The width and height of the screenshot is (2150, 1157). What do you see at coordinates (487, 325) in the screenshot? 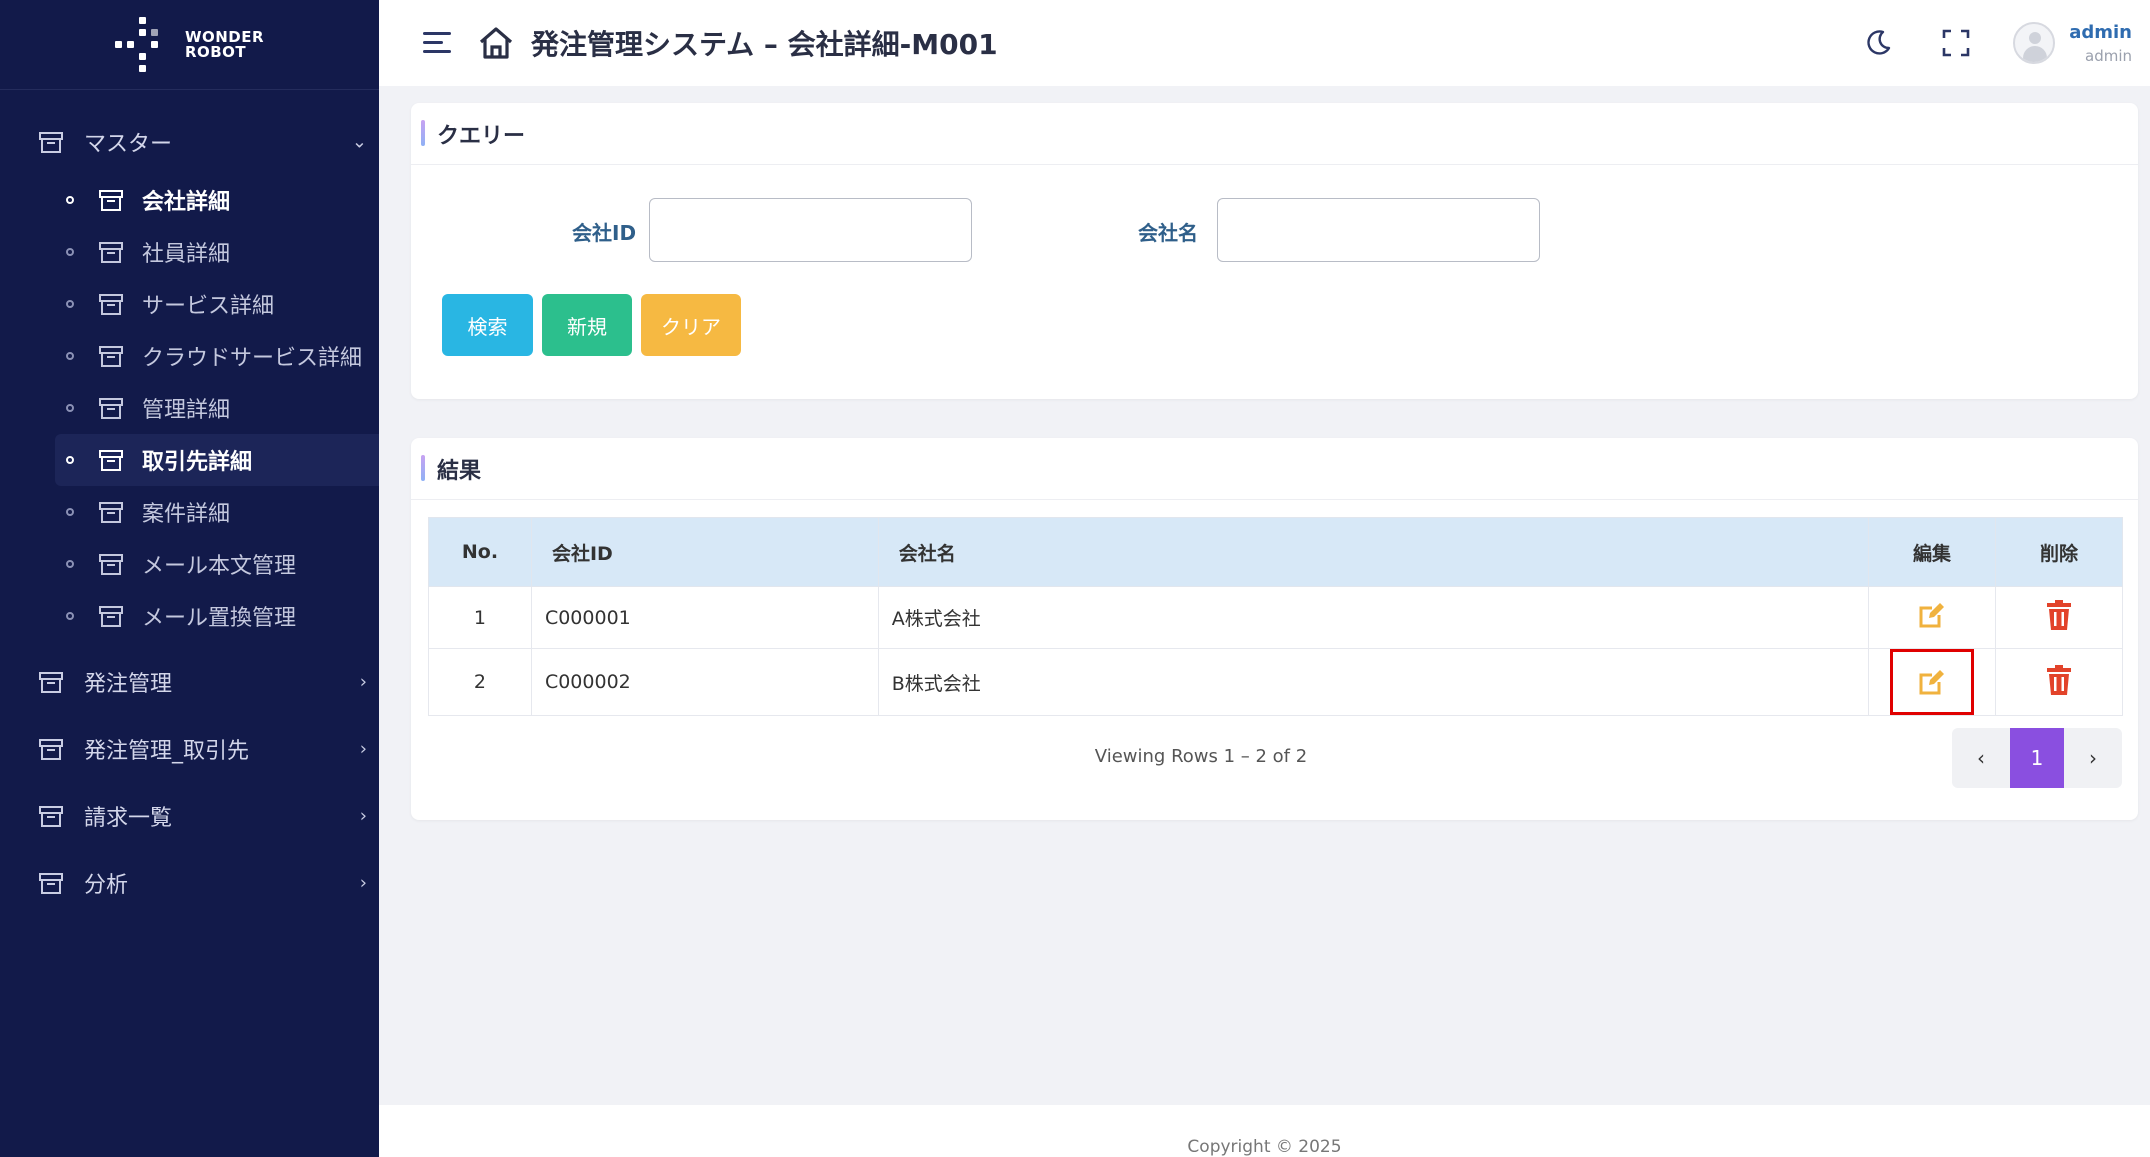
I see `search-button: 検索` at bounding box center [487, 325].